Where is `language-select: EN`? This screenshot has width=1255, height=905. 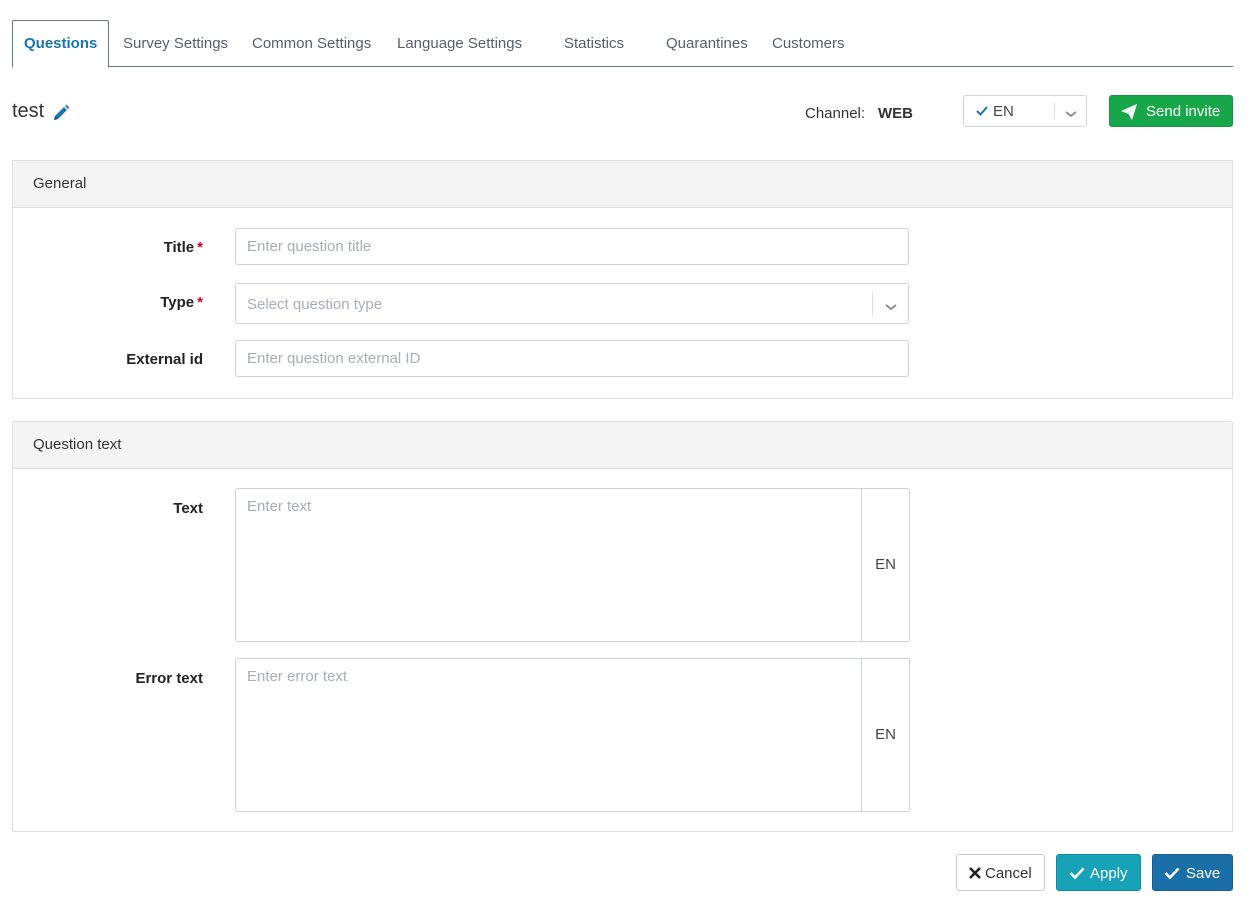 language-select: EN is located at coordinates (1025, 111).